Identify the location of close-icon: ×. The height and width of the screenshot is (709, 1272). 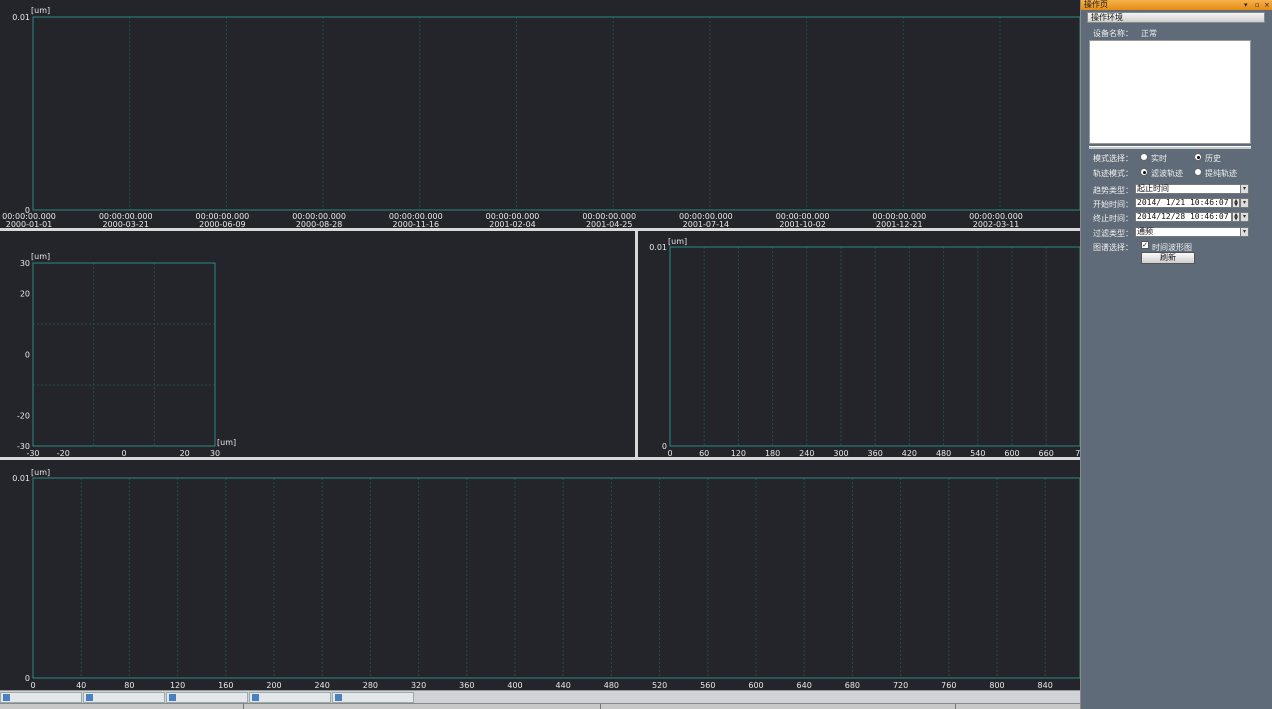
(1267, 5).